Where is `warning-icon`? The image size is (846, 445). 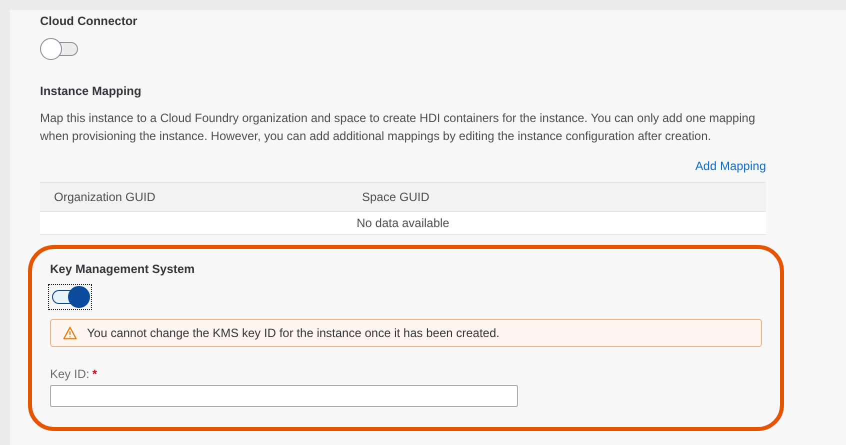 warning-icon is located at coordinates (70, 333).